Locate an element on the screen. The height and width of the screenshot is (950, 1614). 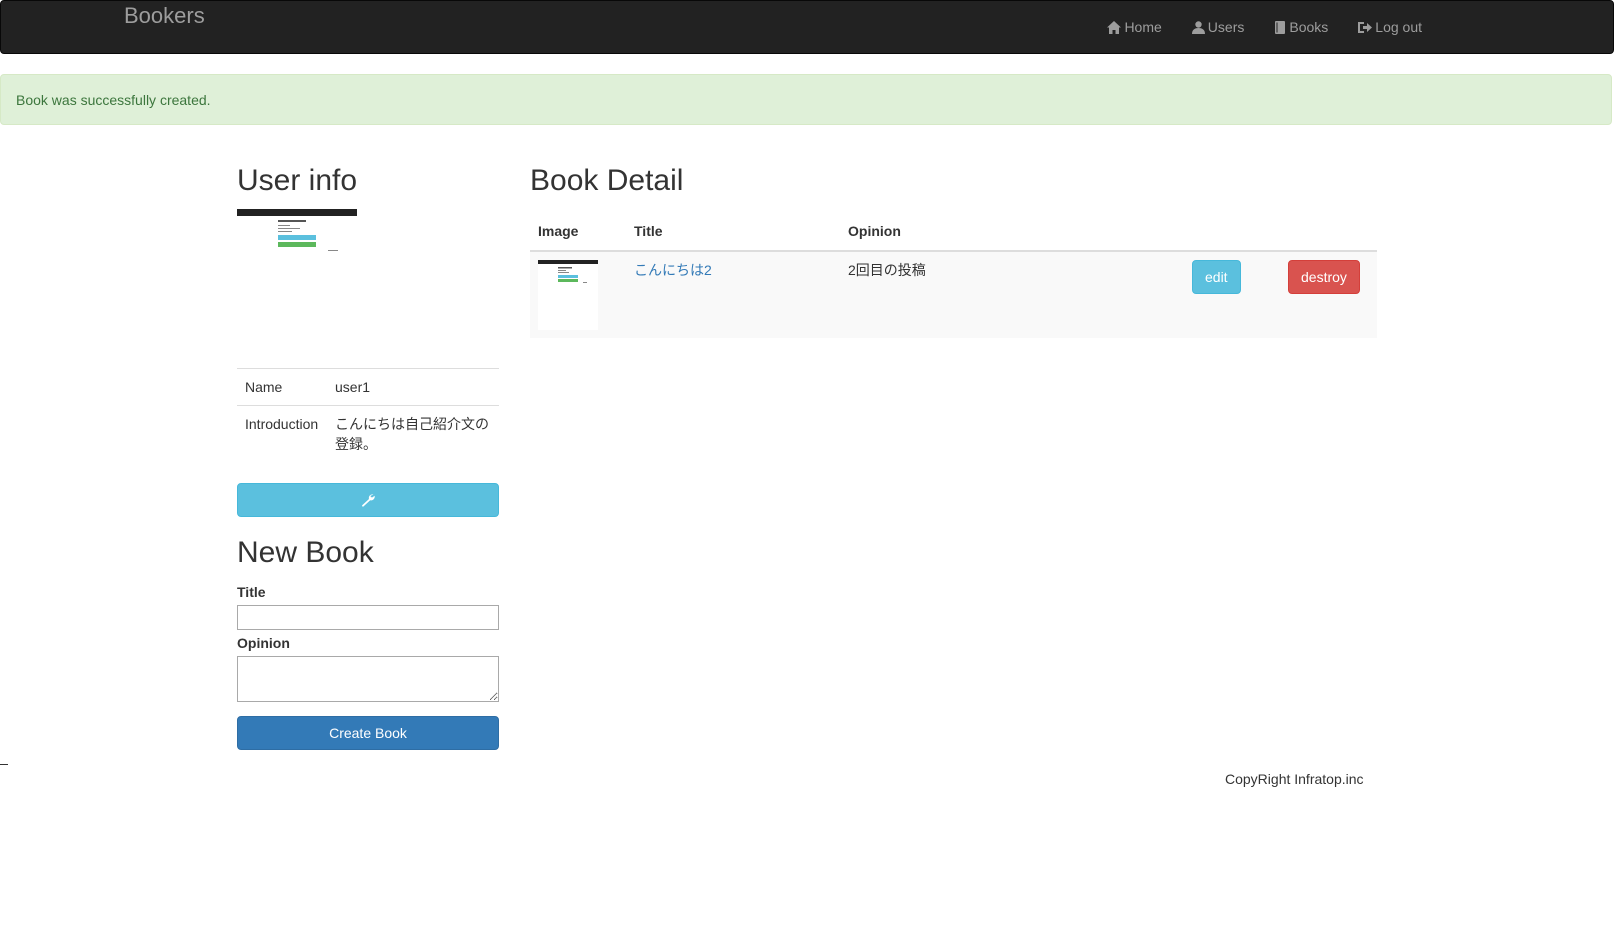
log-out-icon is located at coordinates (1365, 27).